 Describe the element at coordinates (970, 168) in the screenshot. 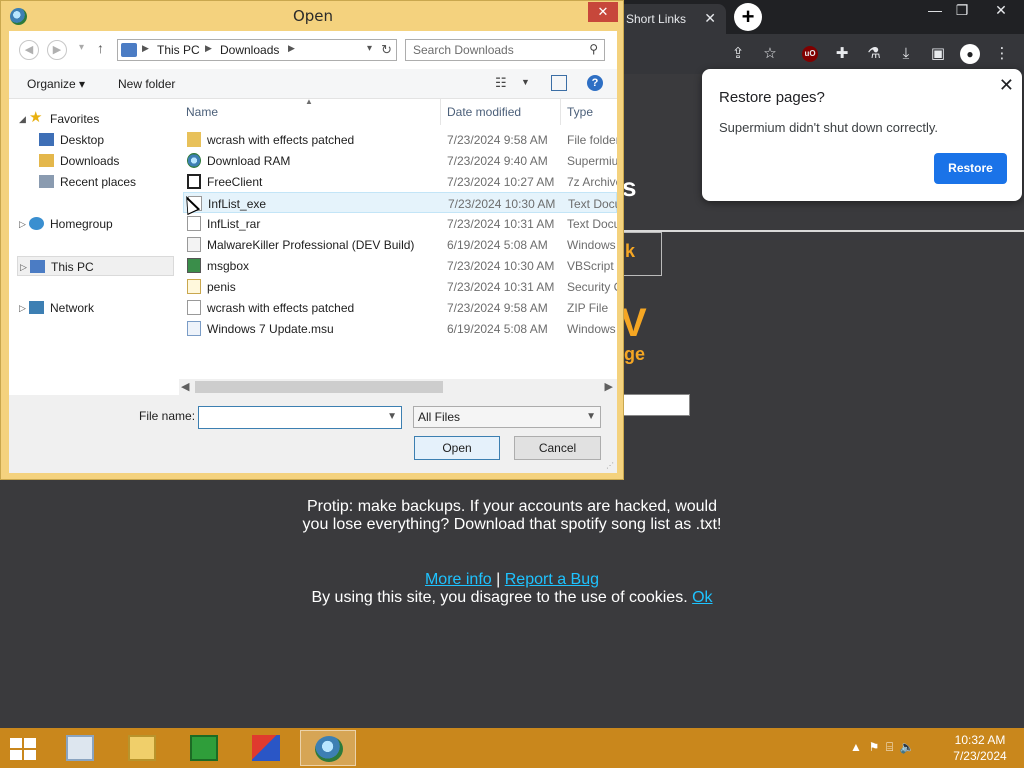

I see `restore-button: Restore` at that location.